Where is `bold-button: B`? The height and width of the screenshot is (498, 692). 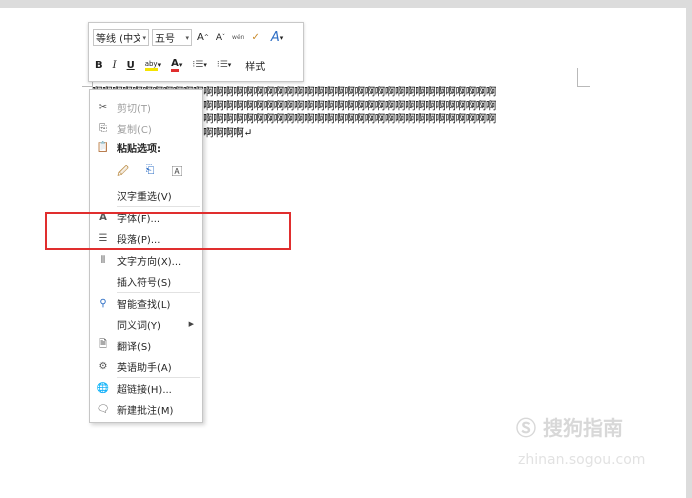
bold-button: B is located at coordinates (99, 65).